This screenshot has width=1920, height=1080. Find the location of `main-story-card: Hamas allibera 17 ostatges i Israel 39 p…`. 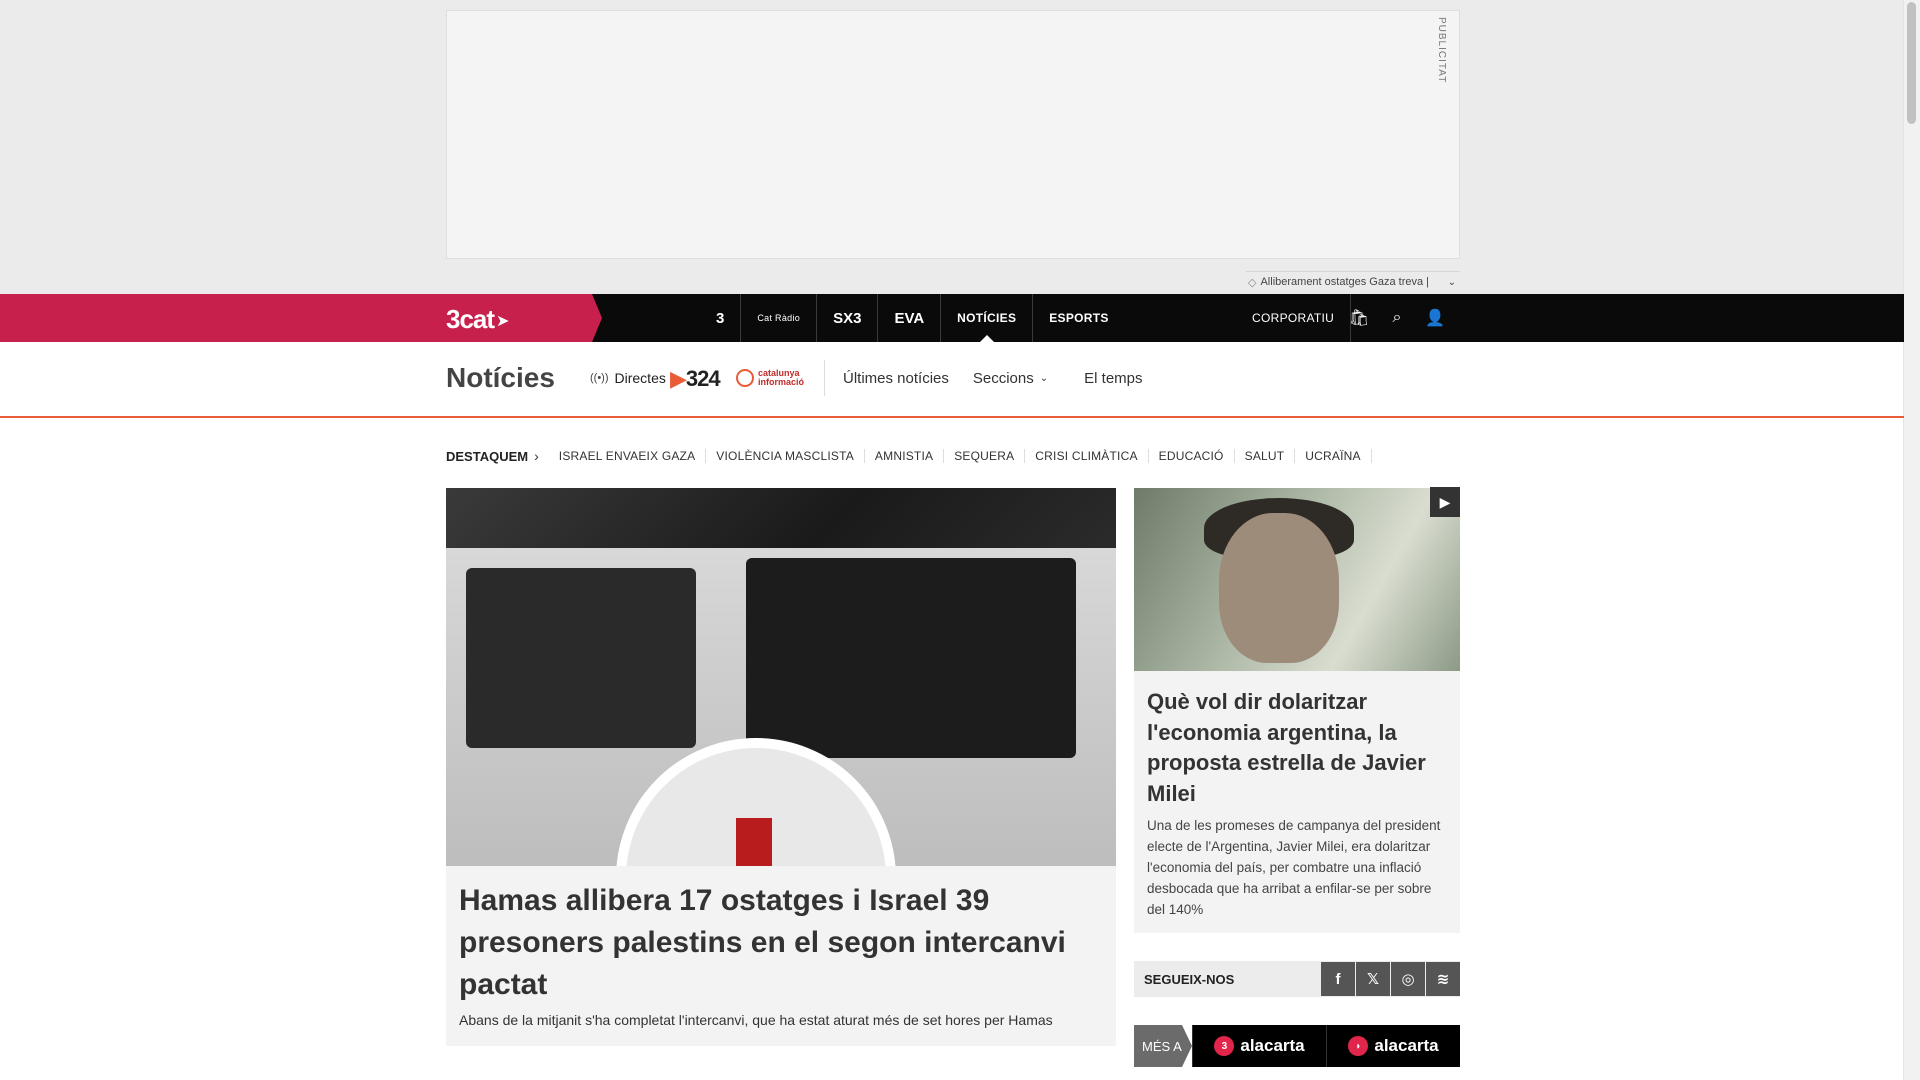

main-story-card: Hamas allibera 17 ostatges i Israel 39 p… is located at coordinates (781, 956).